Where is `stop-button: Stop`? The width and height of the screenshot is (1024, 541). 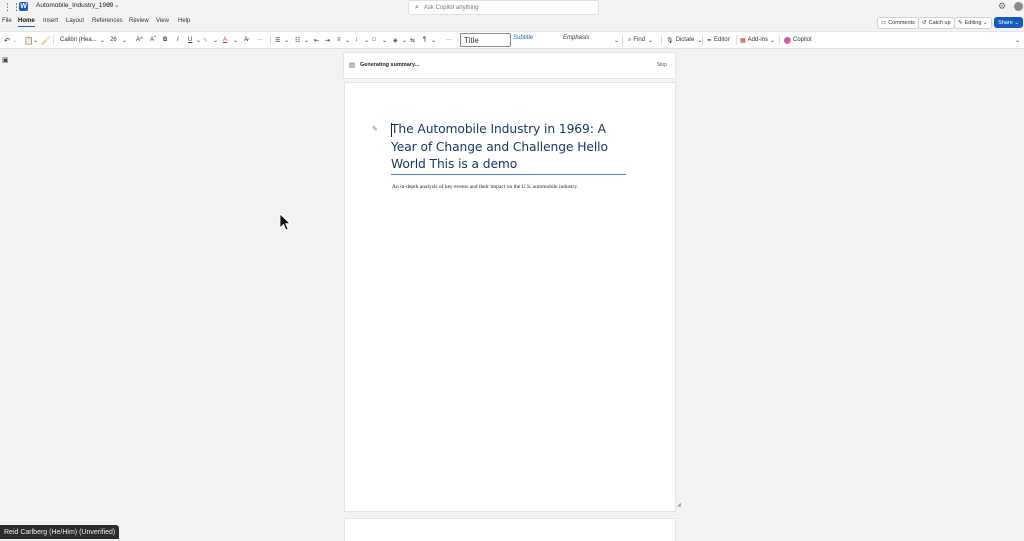 stop-button: Stop is located at coordinates (662, 65).